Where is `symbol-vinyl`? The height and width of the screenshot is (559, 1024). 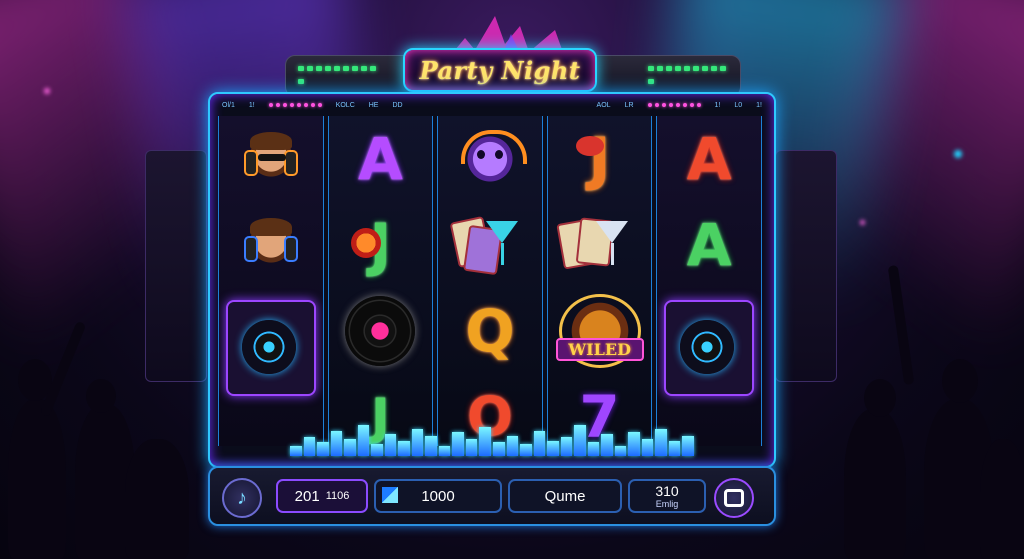
symbol-vinyl is located at coordinates (381, 331).